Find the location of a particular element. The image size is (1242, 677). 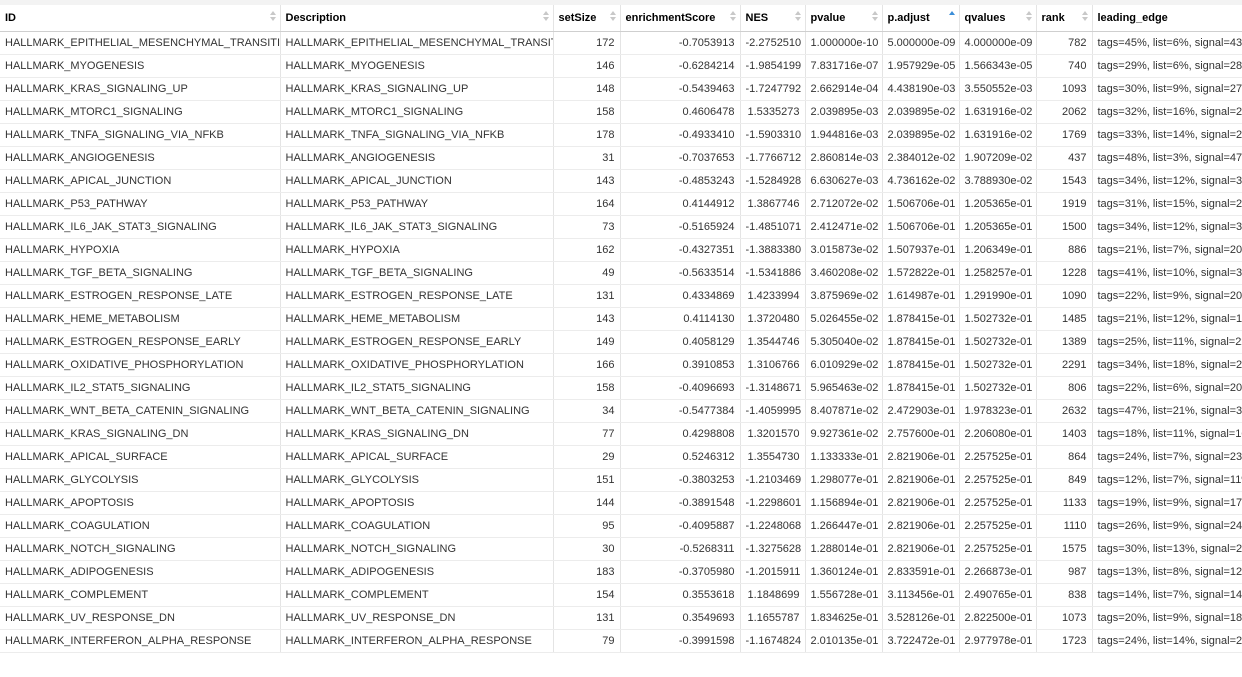

cell-id: HALLMARK_APICAL_SURFACE is located at coordinates (140, 457).